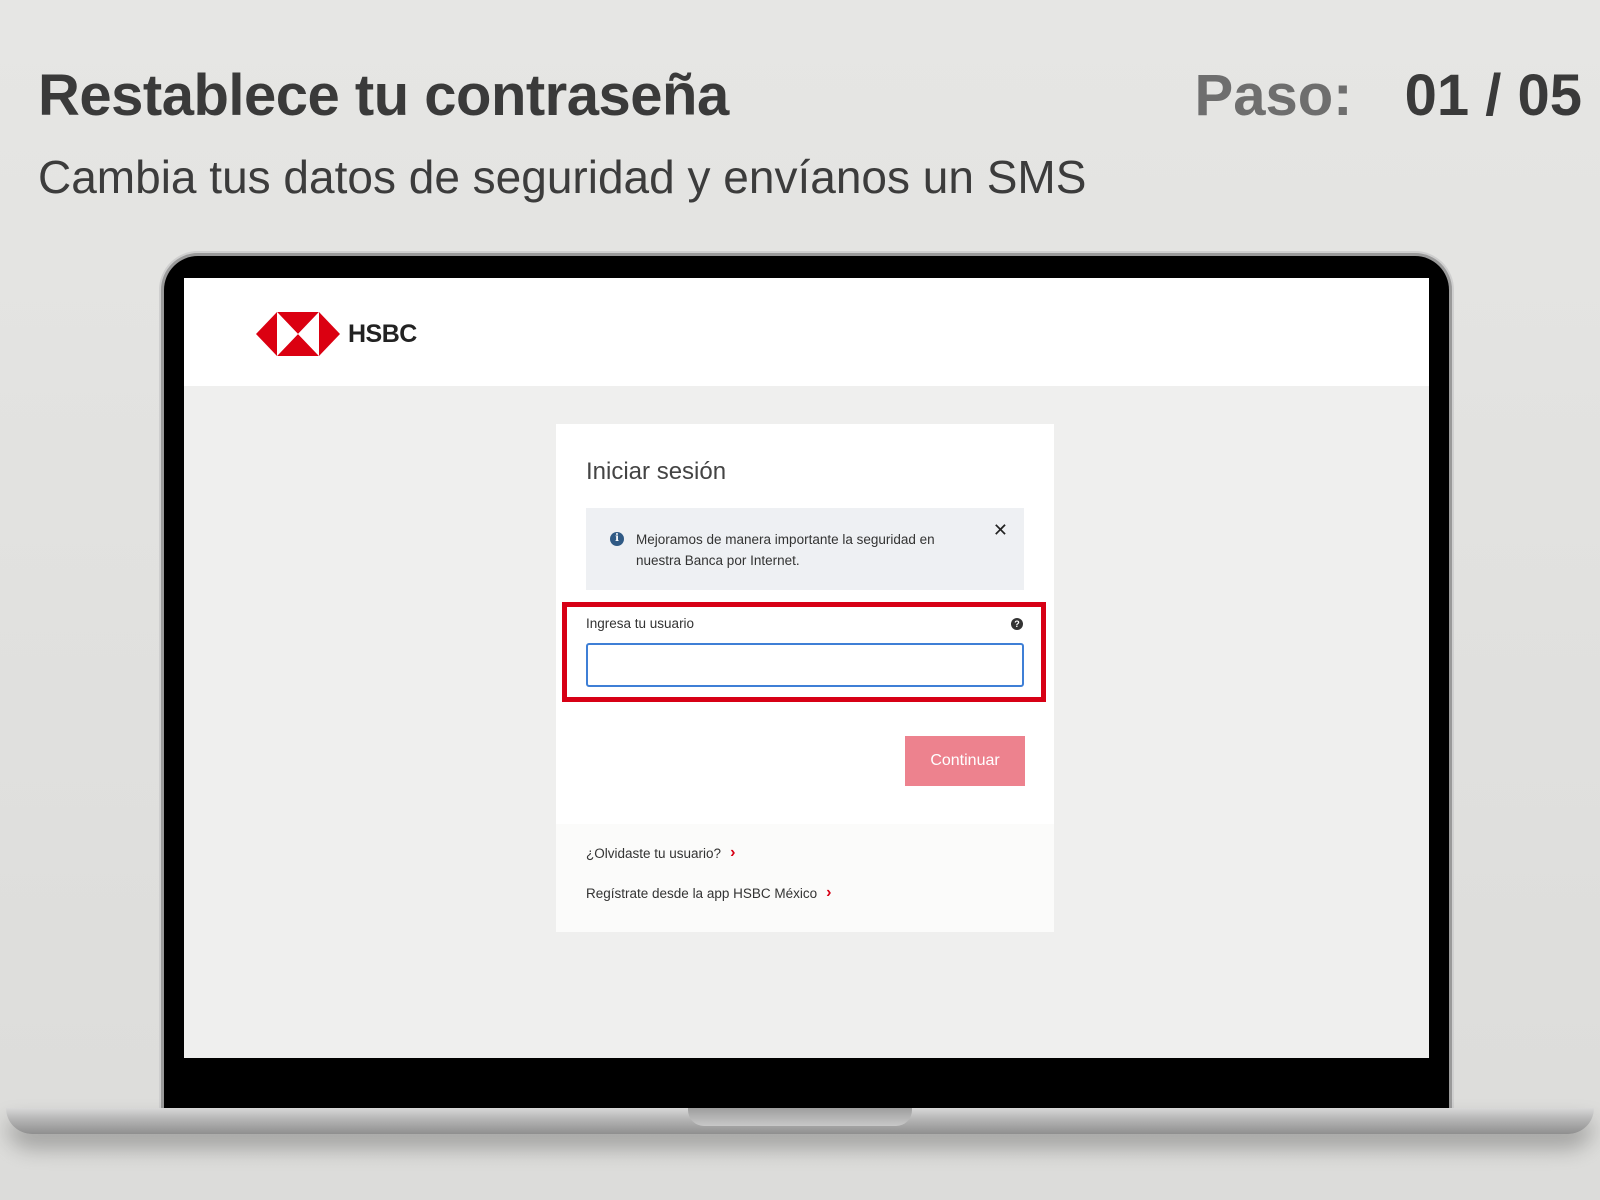  What do you see at coordinates (654, 853) in the screenshot?
I see `forgot-user-label: ¿Olvidaste tu usuario?` at bounding box center [654, 853].